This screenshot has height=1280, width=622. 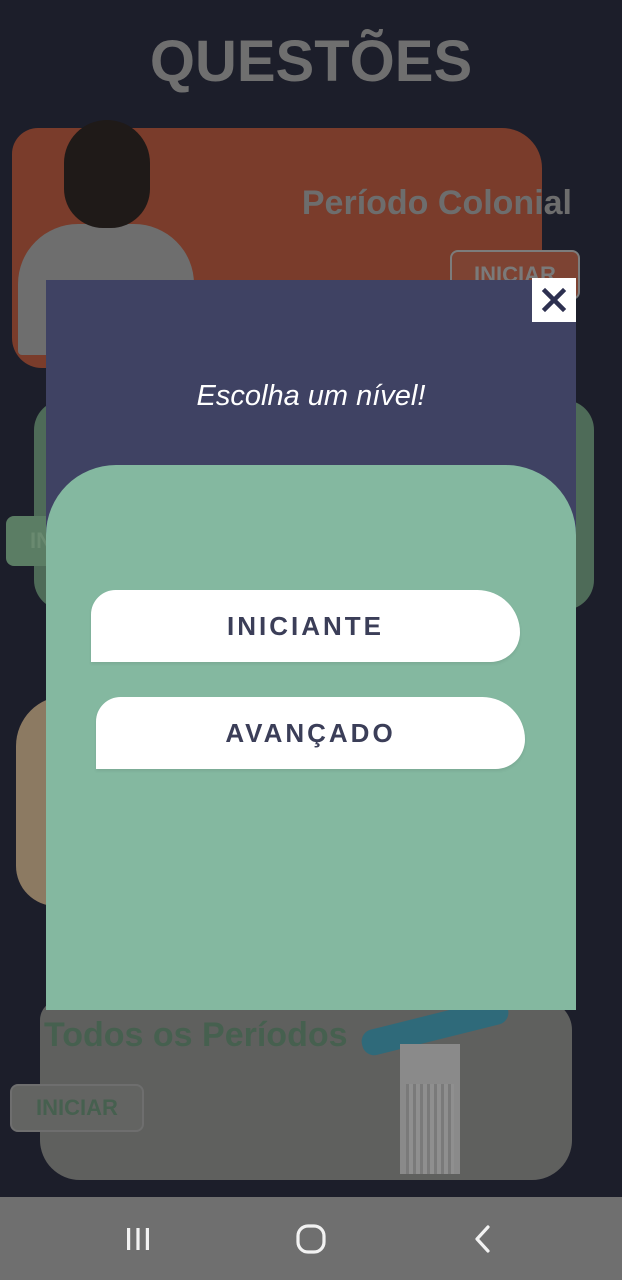 I want to click on home-button, so click(x=311, y=1239).